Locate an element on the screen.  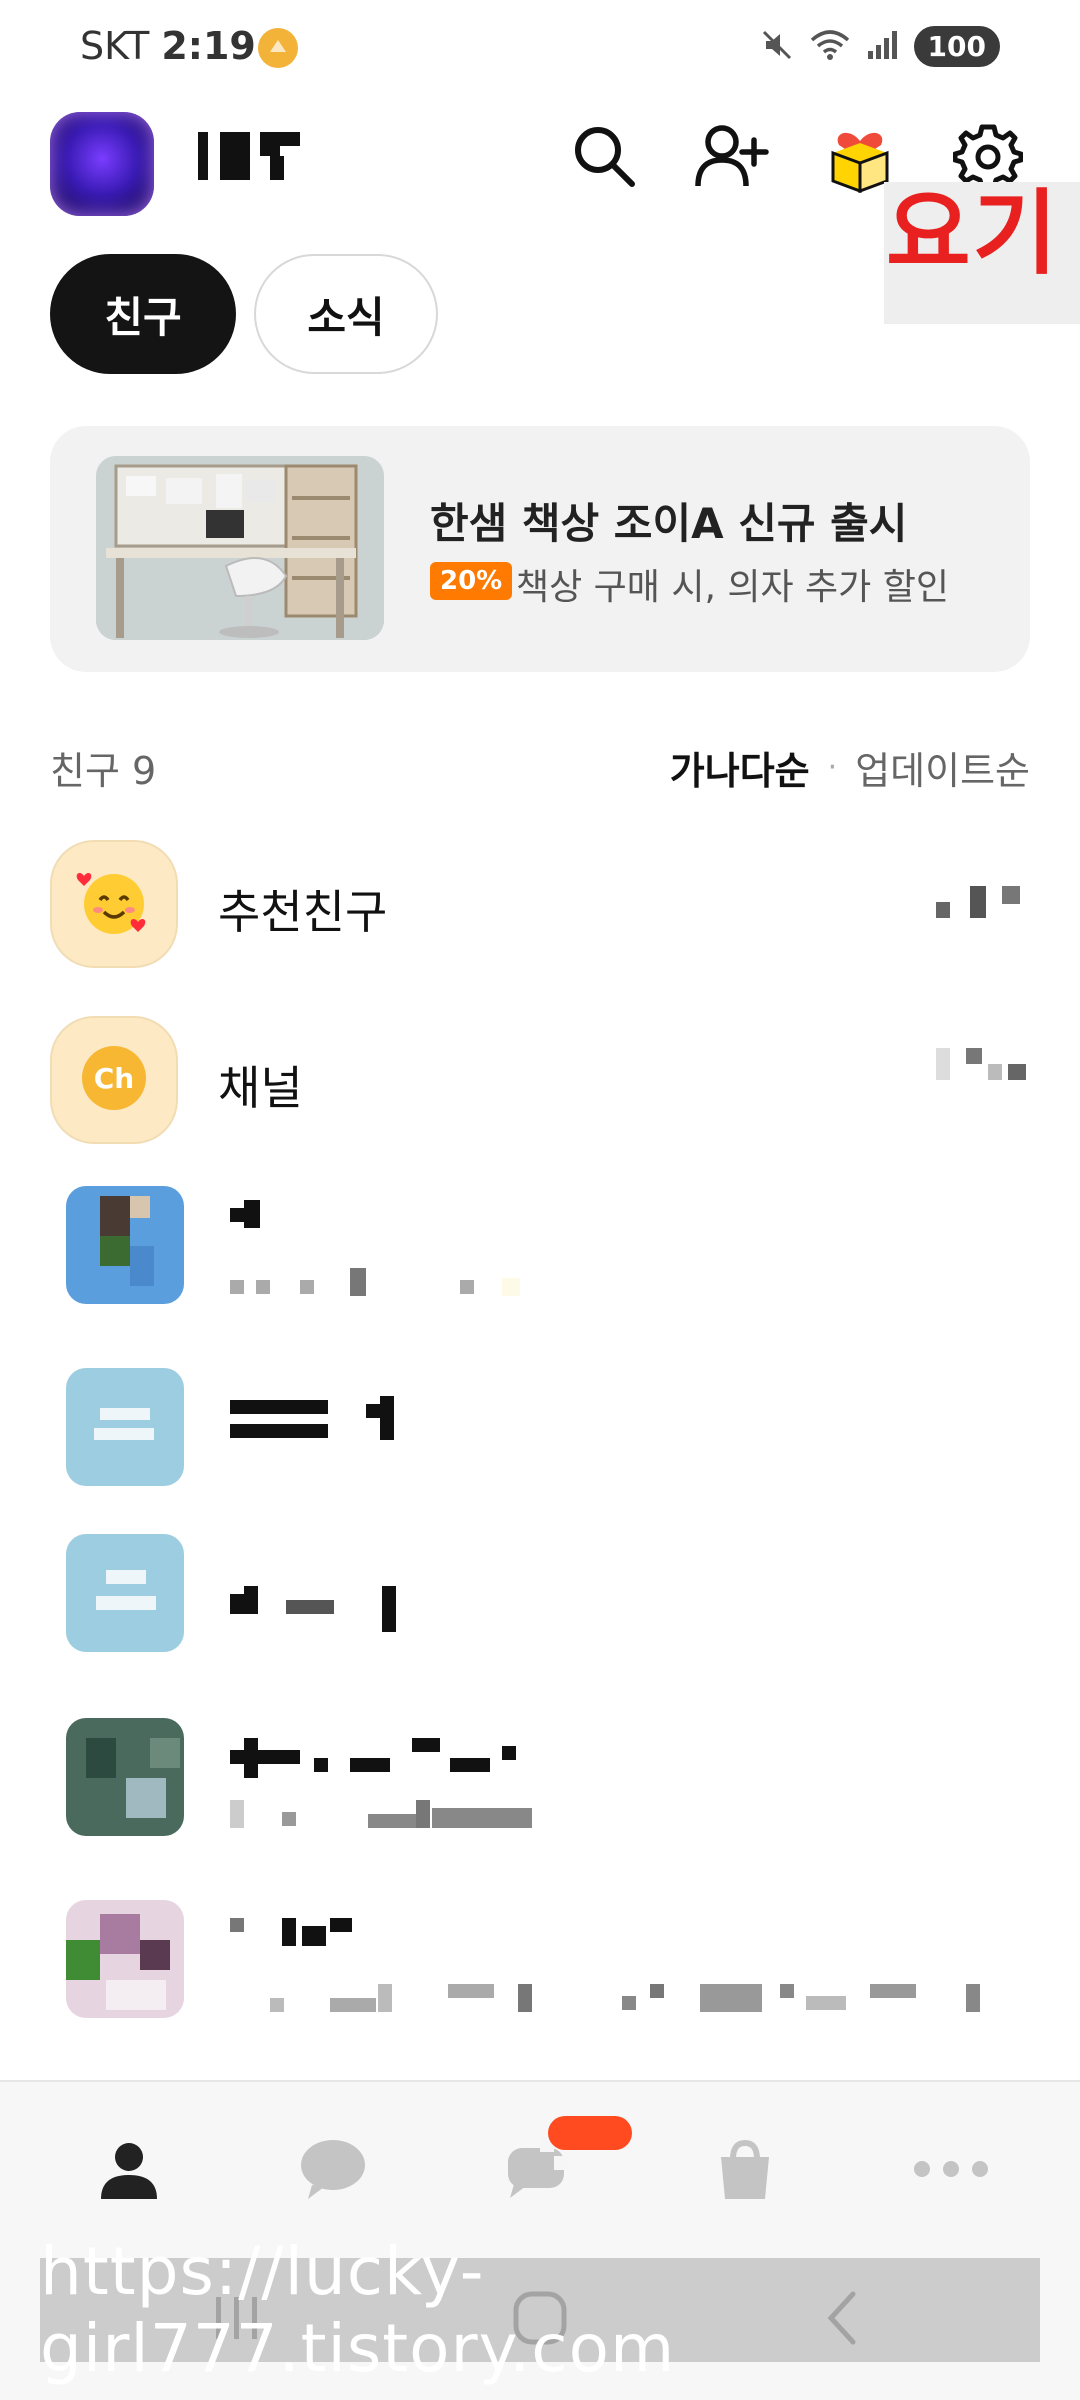
nav-shopping is located at coordinates (745, 2171).